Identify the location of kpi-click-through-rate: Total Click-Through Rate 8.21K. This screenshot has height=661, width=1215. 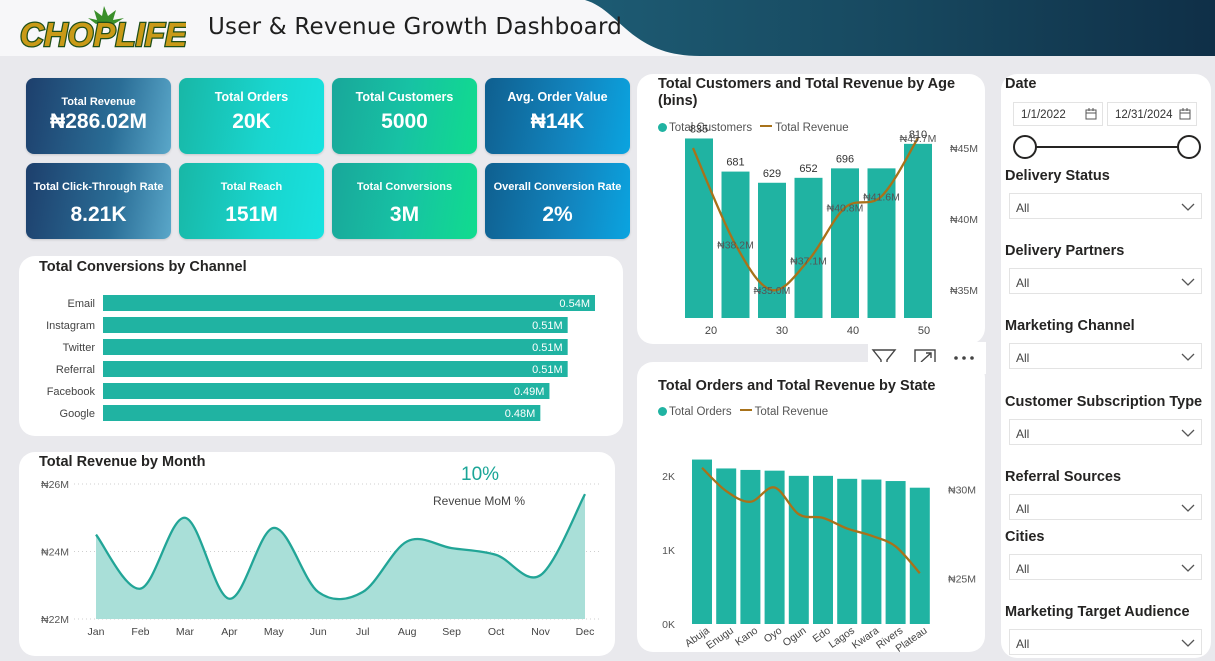
(98, 201).